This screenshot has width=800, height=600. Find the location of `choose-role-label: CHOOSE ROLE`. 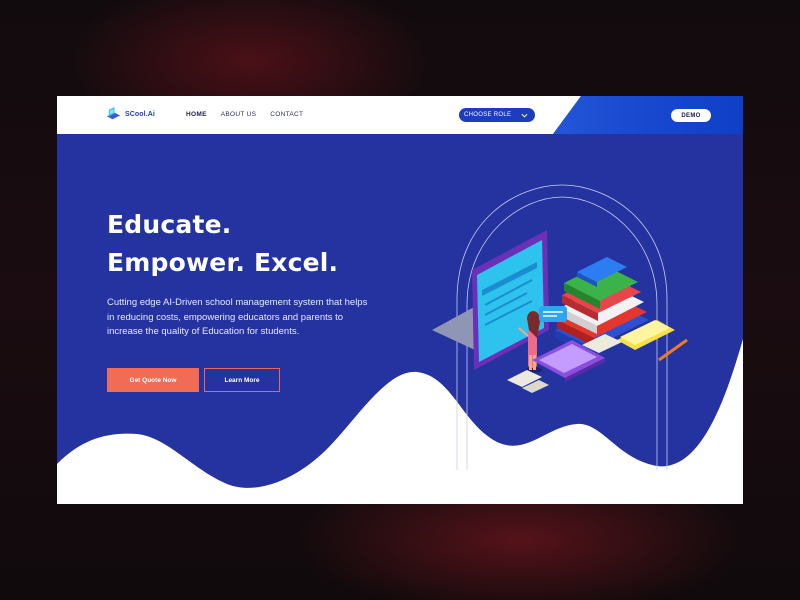

choose-role-label: CHOOSE ROLE is located at coordinates (488, 115).